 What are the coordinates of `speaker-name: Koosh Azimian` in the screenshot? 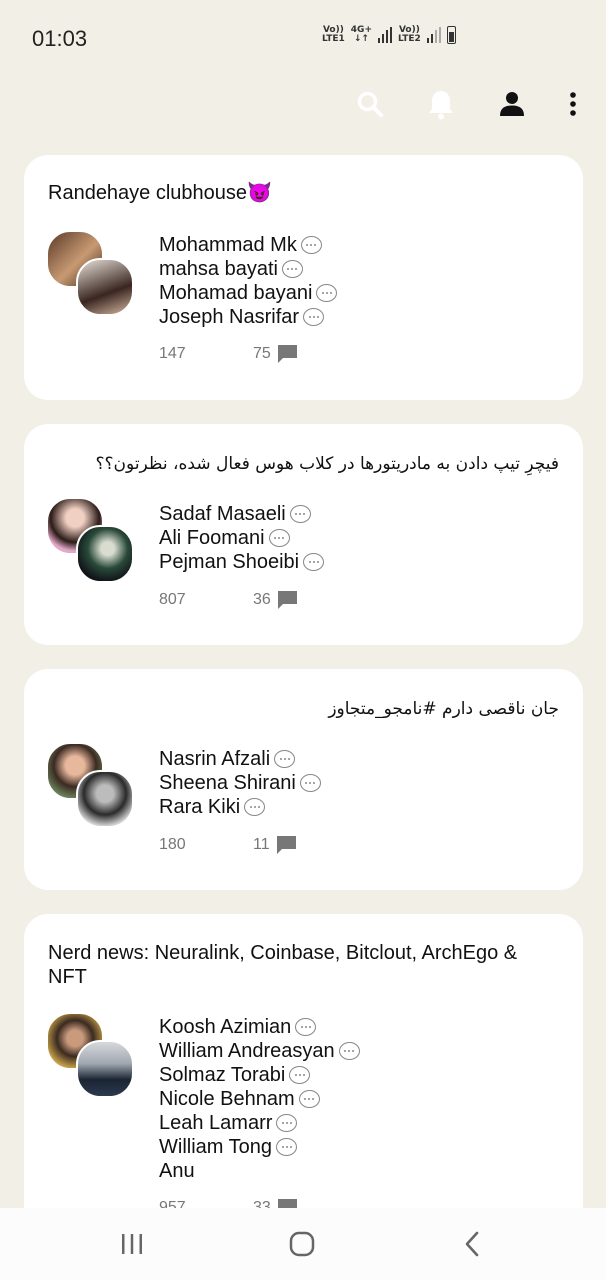 It's located at (259, 1027).